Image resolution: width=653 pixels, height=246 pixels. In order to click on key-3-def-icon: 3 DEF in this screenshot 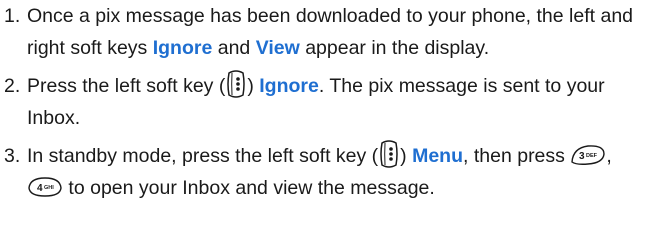, I will do `click(588, 155)`.